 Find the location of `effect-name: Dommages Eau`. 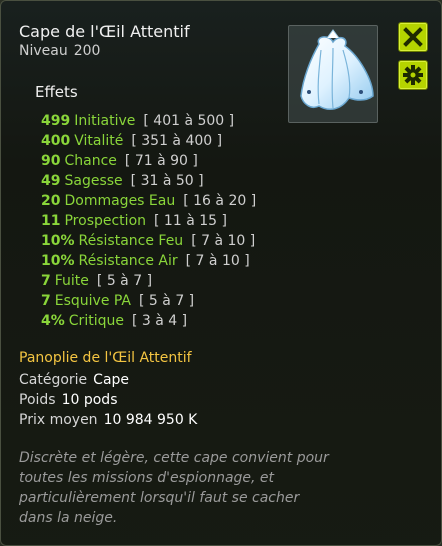

effect-name: Dommages Eau is located at coordinates (120, 201).